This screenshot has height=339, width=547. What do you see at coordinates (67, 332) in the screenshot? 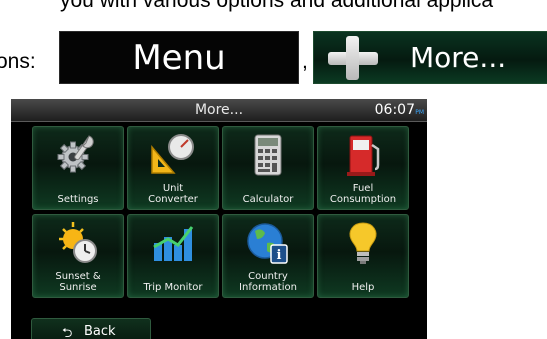
I see `back-arrow-icon: ⮌` at bounding box center [67, 332].